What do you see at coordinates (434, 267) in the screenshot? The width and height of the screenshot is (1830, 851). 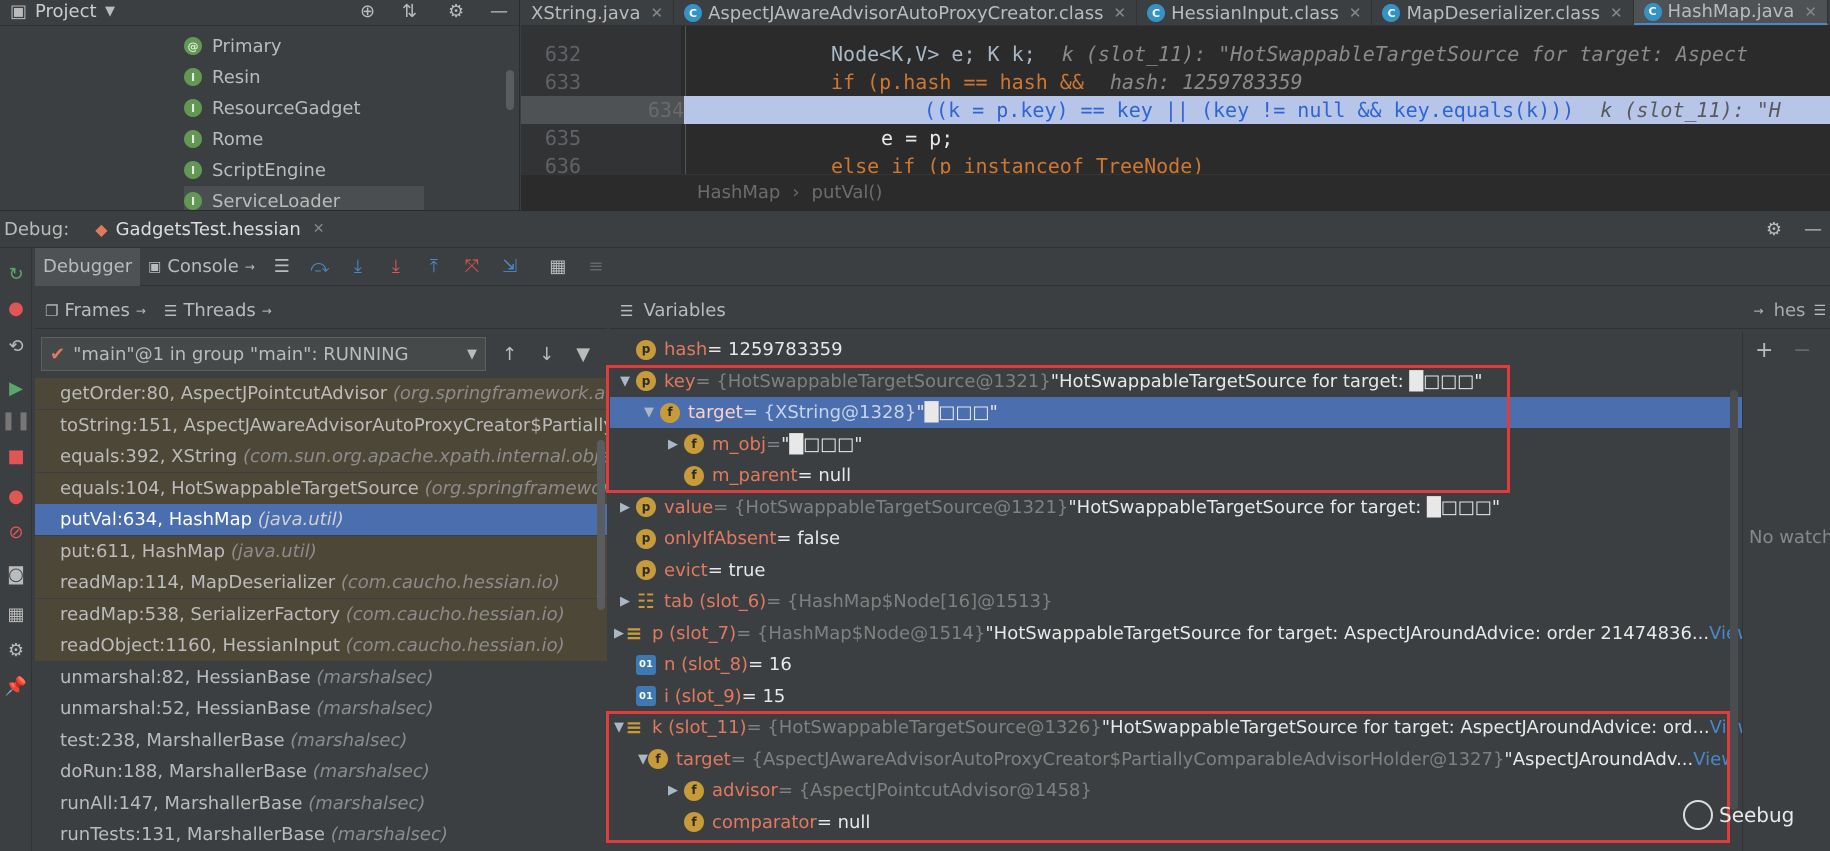 I see `step-out-icon: ⤒` at bounding box center [434, 267].